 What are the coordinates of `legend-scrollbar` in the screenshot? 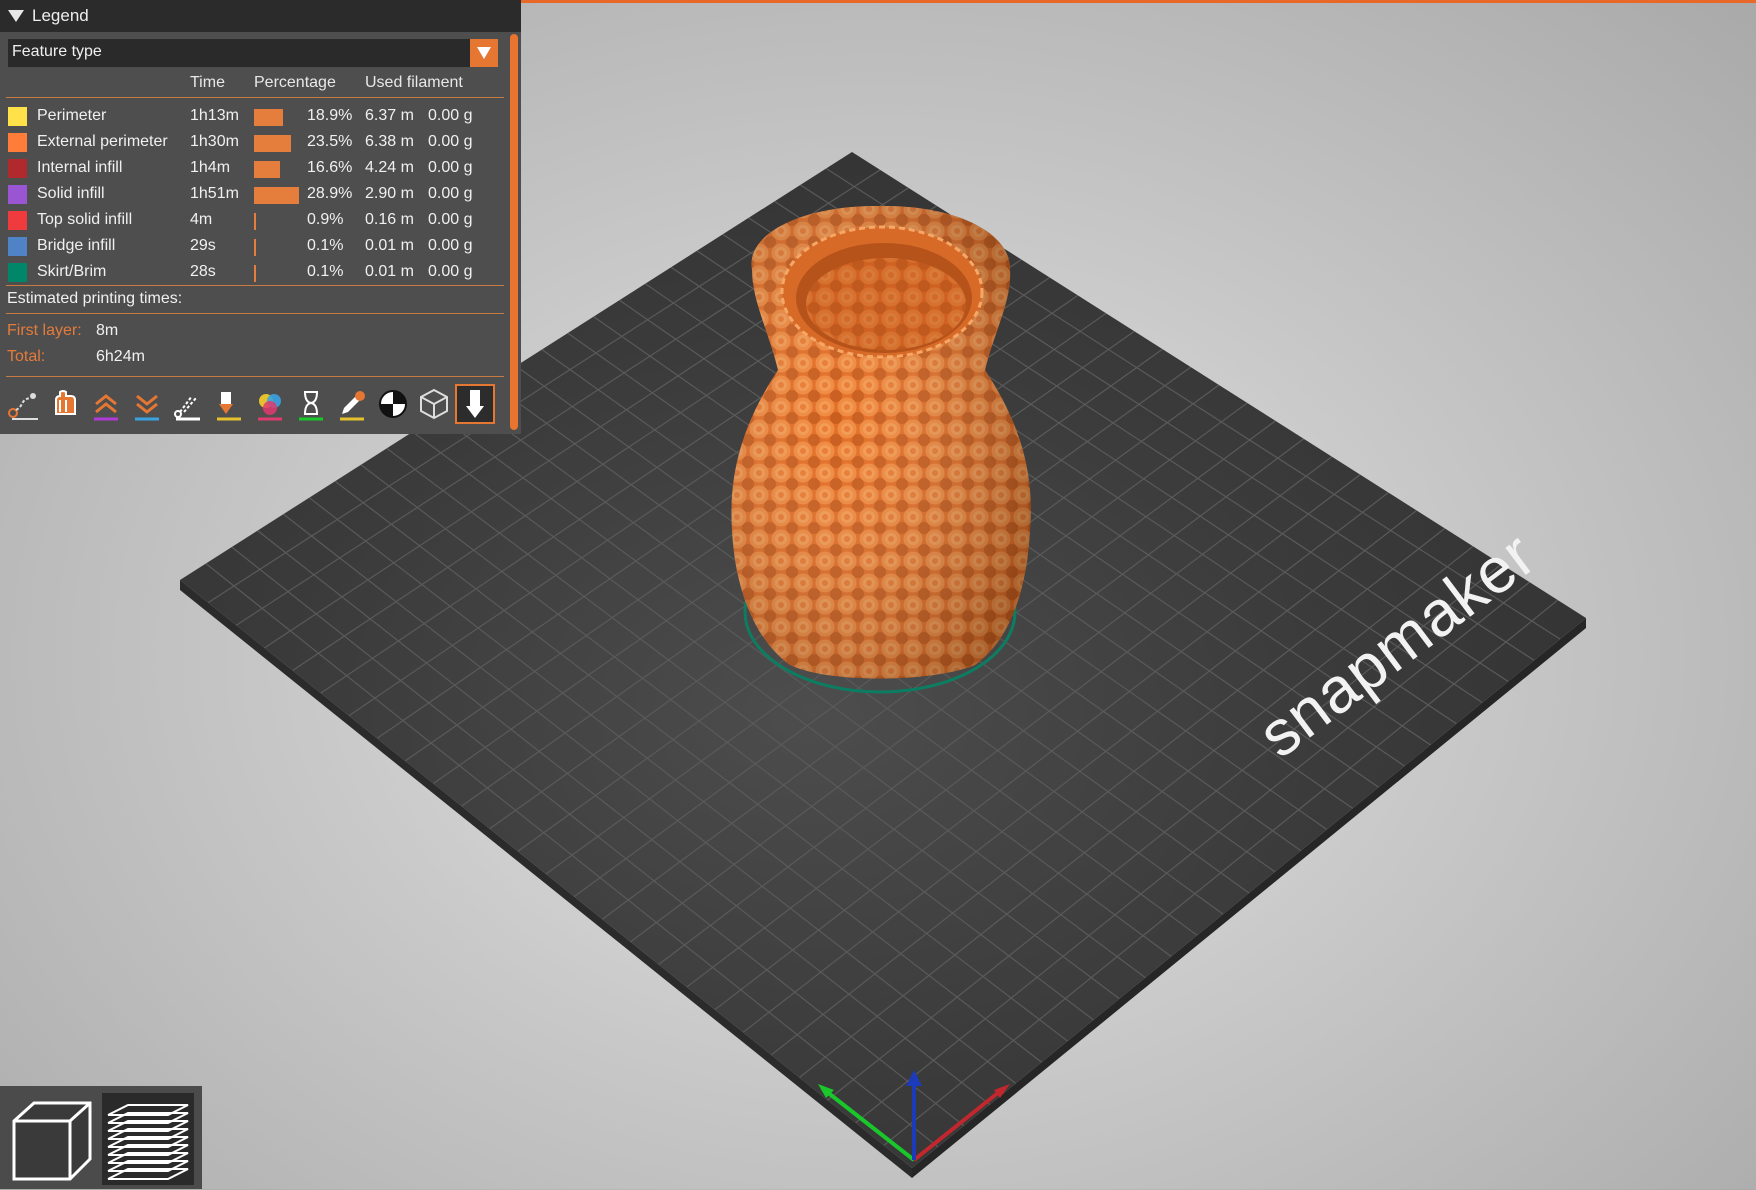 It's located at (514, 232).